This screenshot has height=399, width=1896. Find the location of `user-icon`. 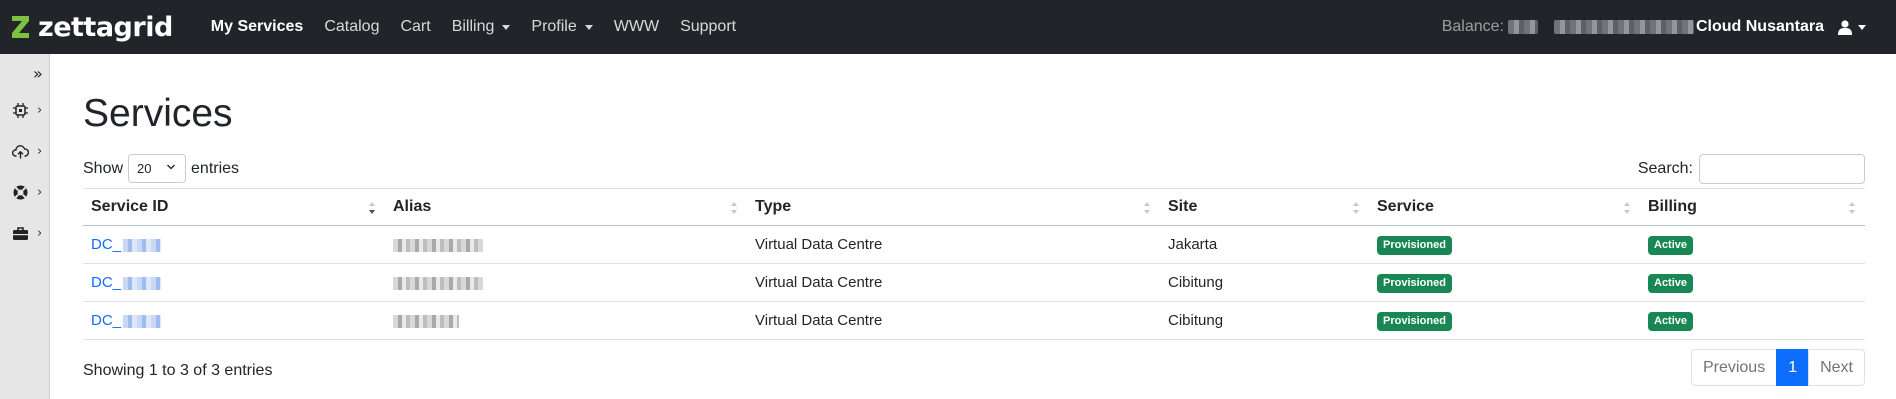

user-icon is located at coordinates (1845, 27).